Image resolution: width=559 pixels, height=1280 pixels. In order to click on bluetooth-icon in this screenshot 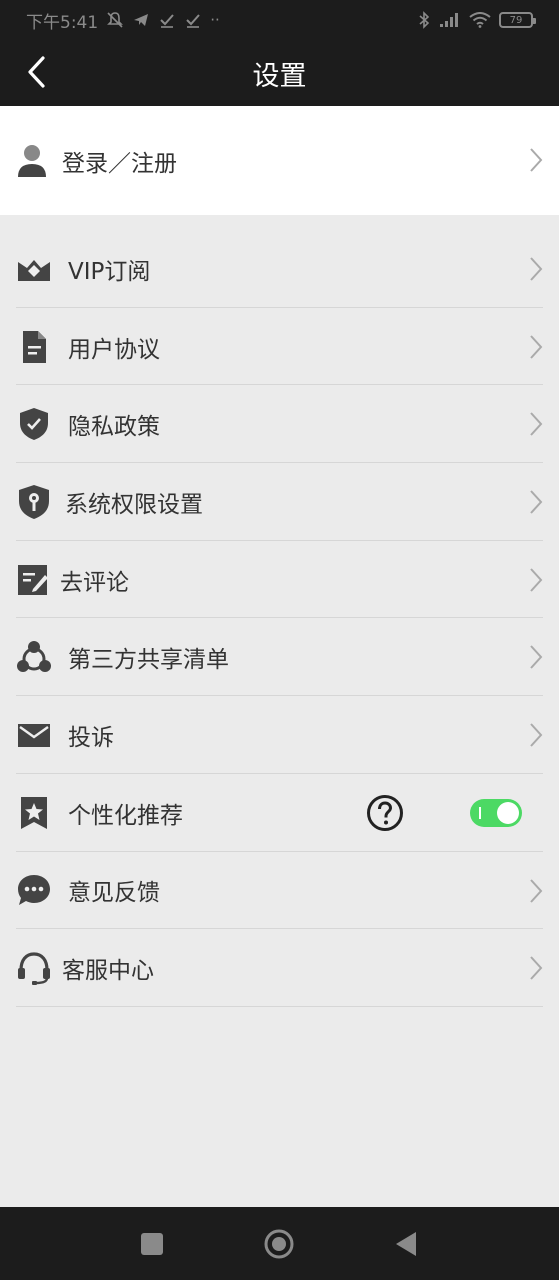, I will do `click(424, 20)`.